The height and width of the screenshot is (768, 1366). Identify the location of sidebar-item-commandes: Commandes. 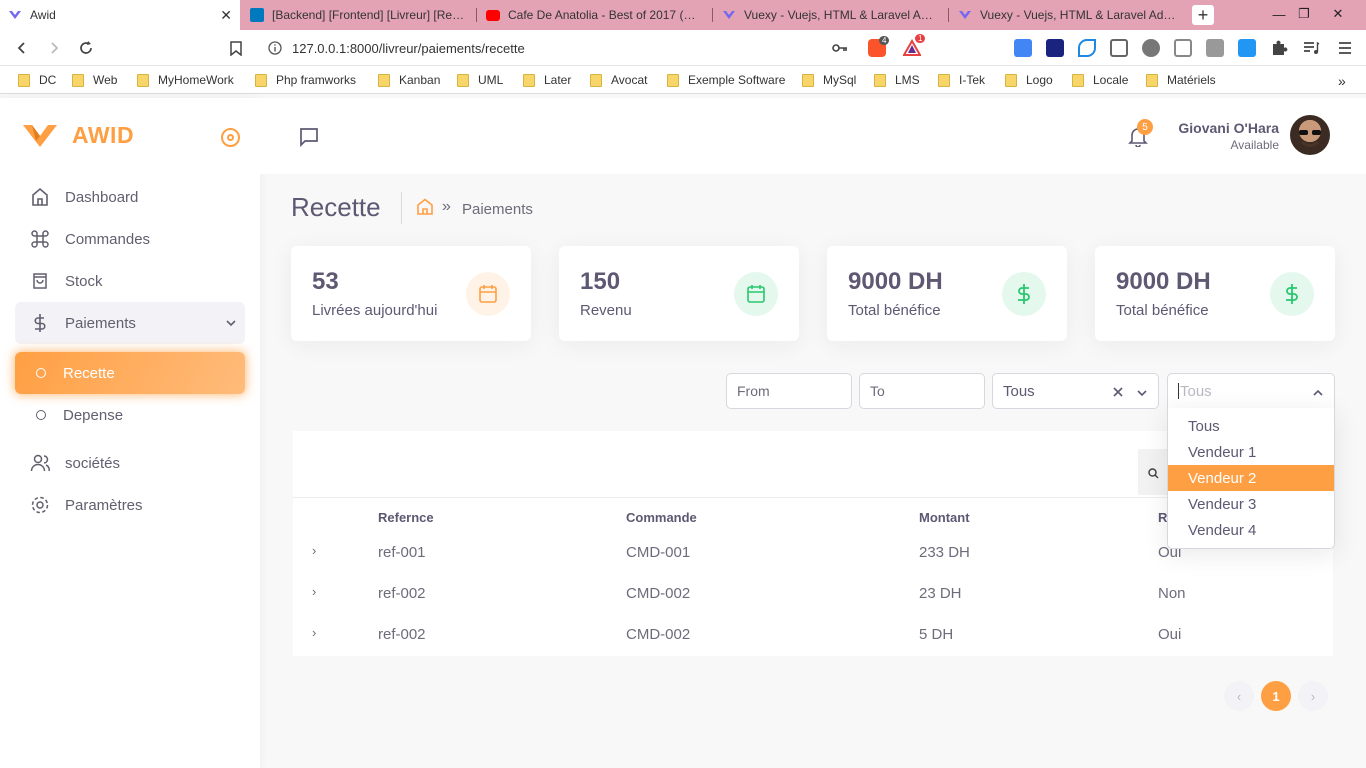
(130, 239).